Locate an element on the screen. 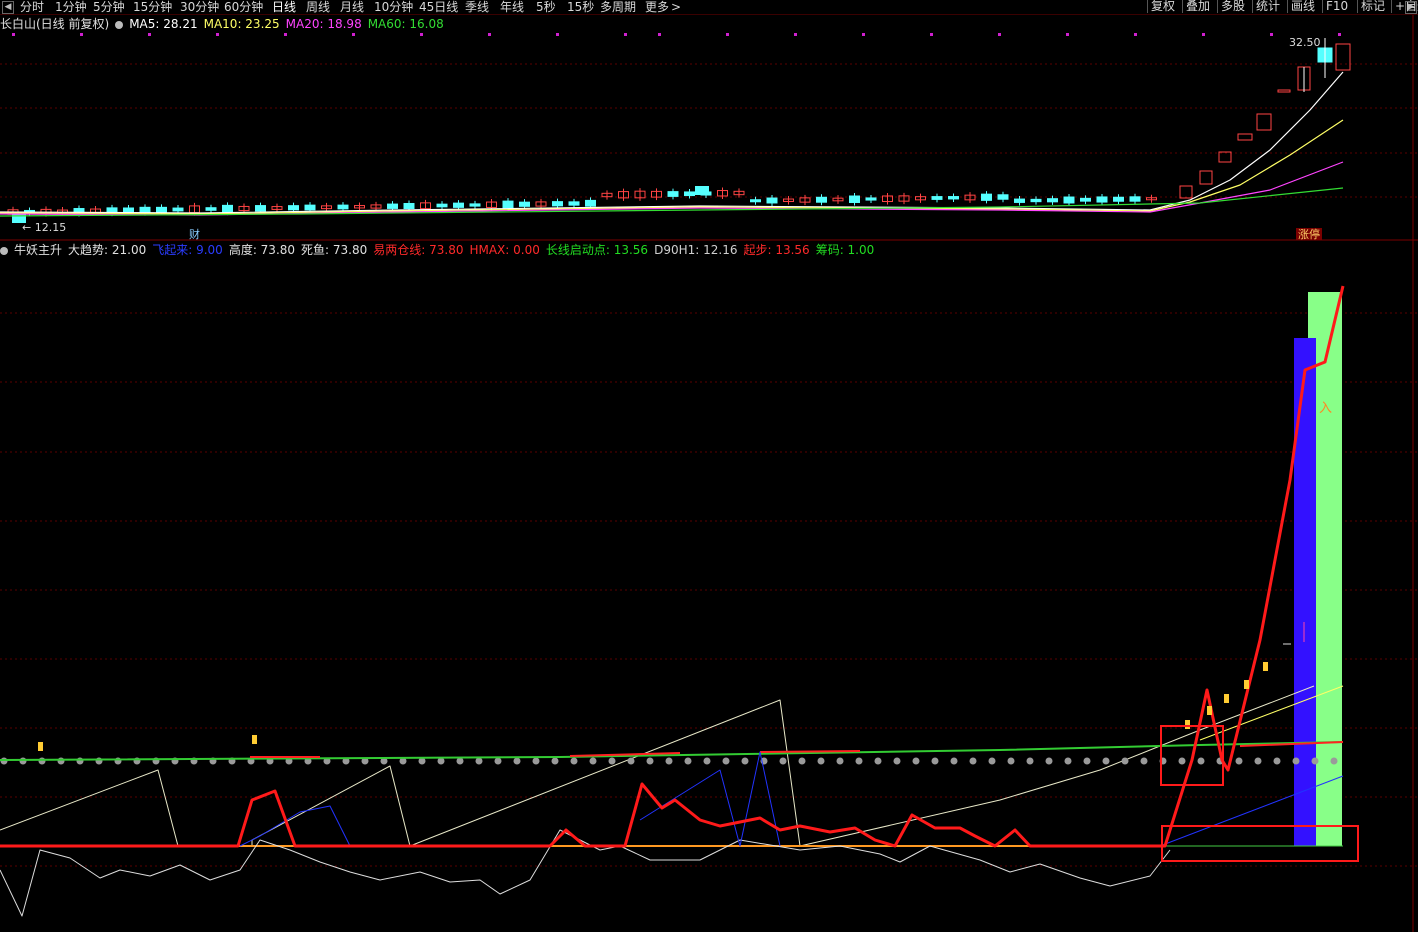 This screenshot has width=1418, height=932. period-tab-9: 10分钟 is located at coordinates (393, 7).